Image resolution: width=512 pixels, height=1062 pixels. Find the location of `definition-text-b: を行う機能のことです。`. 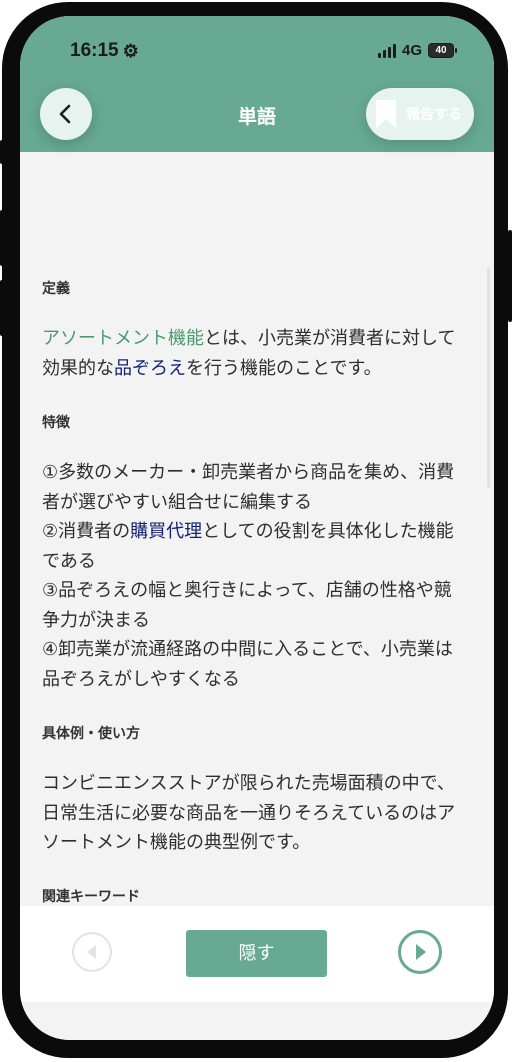

definition-text-b: を行う機能のことです。 is located at coordinates (284, 368).